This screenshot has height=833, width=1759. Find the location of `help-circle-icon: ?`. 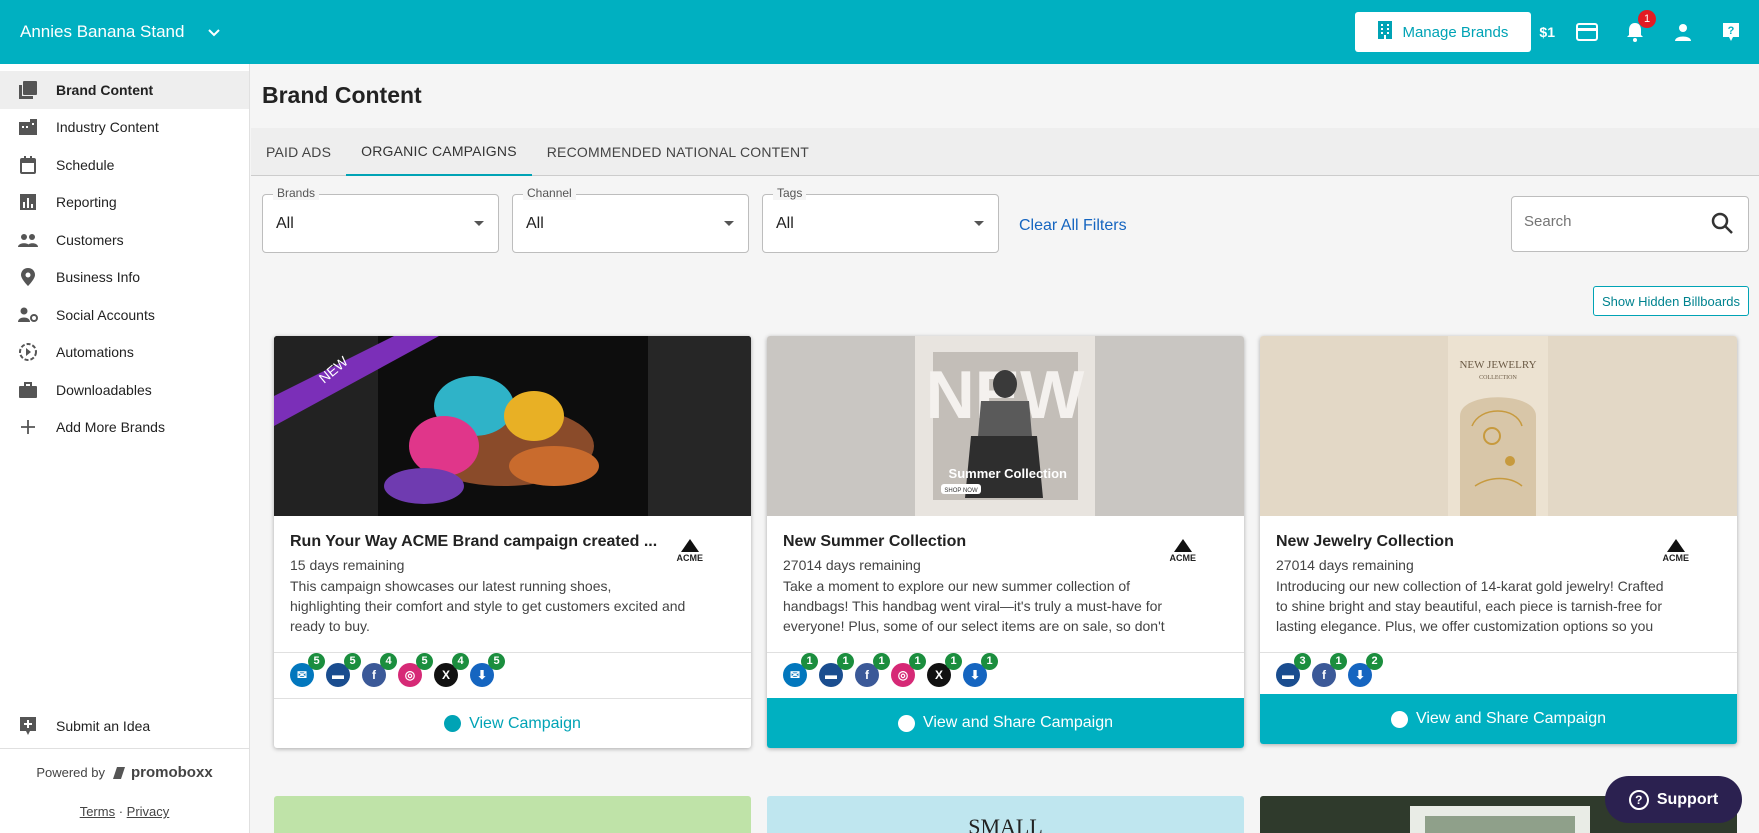

help-circle-icon: ? is located at coordinates (1638, 799).